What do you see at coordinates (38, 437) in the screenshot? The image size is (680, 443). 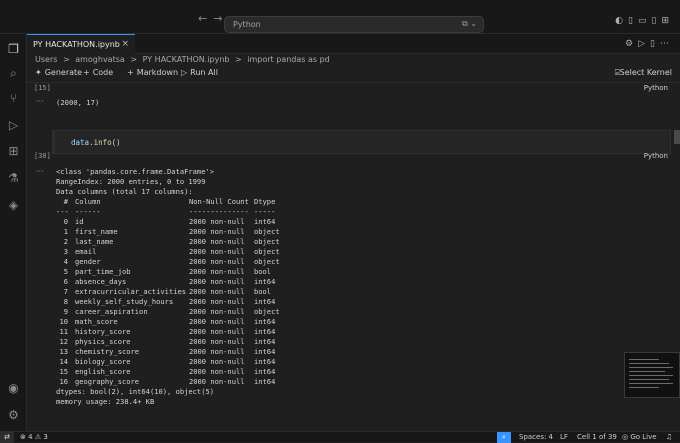 I see `warning-icon: ⚠` at bounding box center [38, 437].